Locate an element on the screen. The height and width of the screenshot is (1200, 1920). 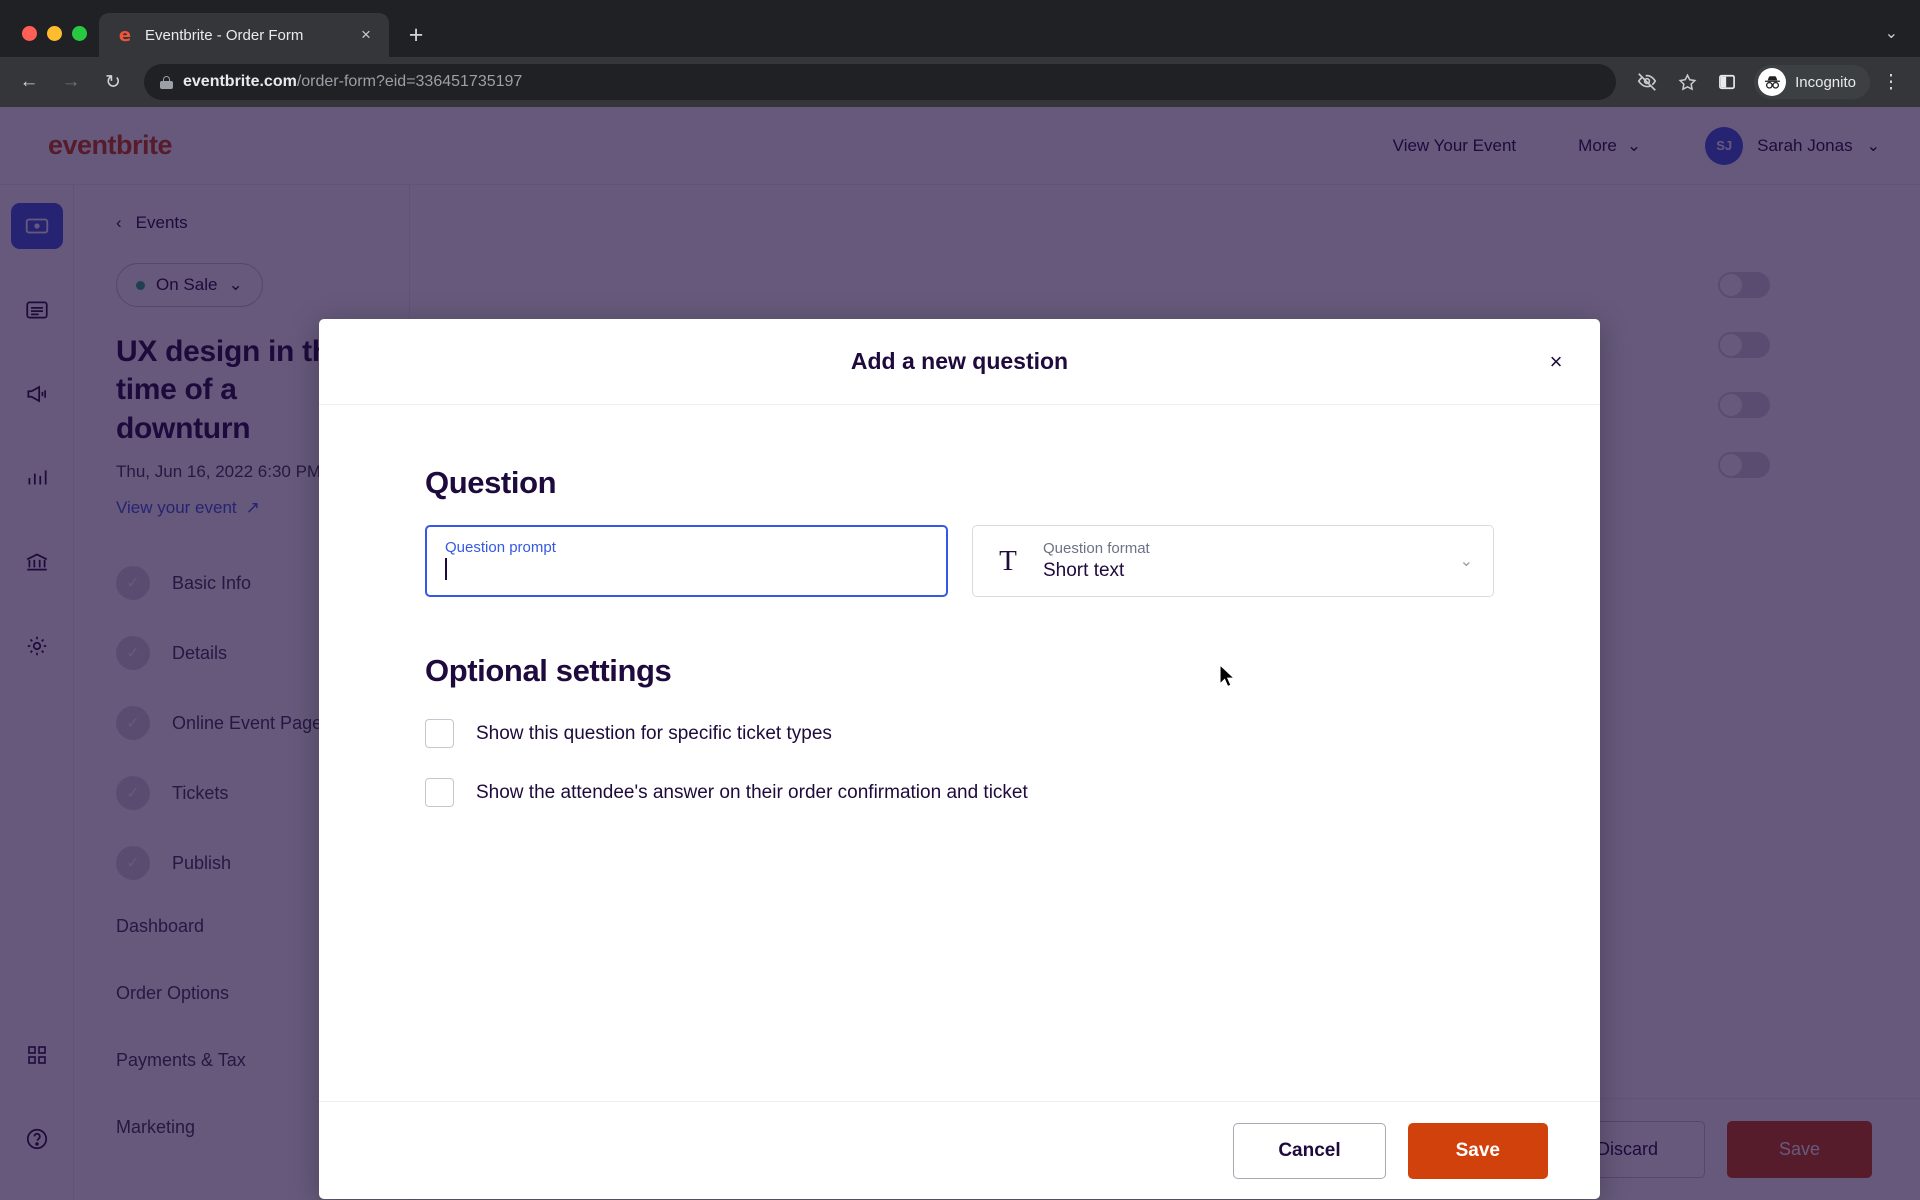
minimize-window-button is located at coordinates (54, 33).